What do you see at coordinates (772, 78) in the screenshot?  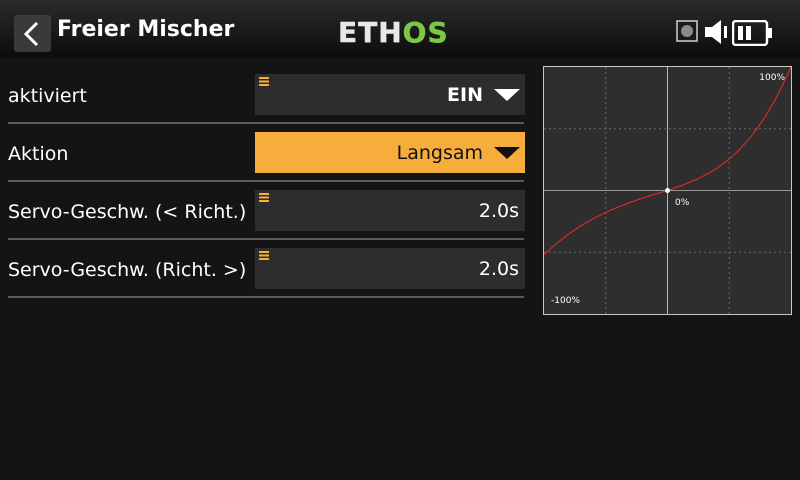 I see `graph-label-max: 100%` at bounding box center [772, 78].